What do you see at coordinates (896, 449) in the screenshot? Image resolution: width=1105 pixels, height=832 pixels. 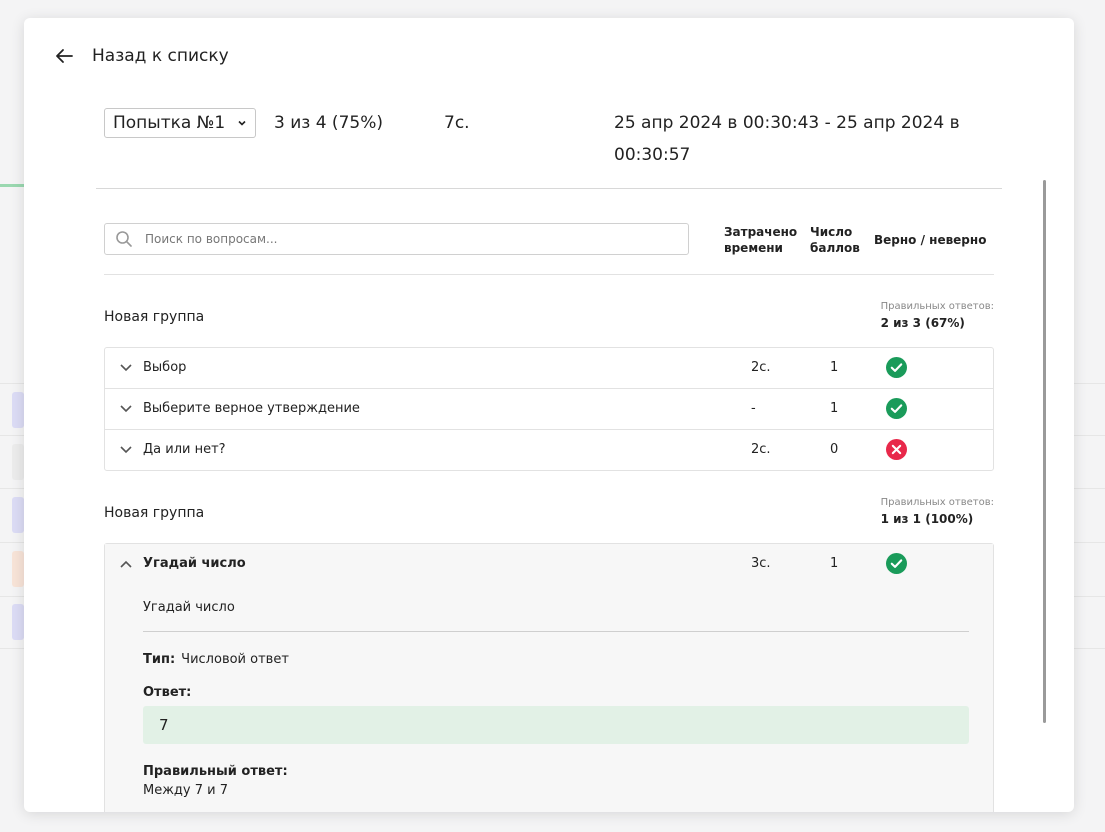 I see `cross-circle-icon` at bounding box center [896, 449].